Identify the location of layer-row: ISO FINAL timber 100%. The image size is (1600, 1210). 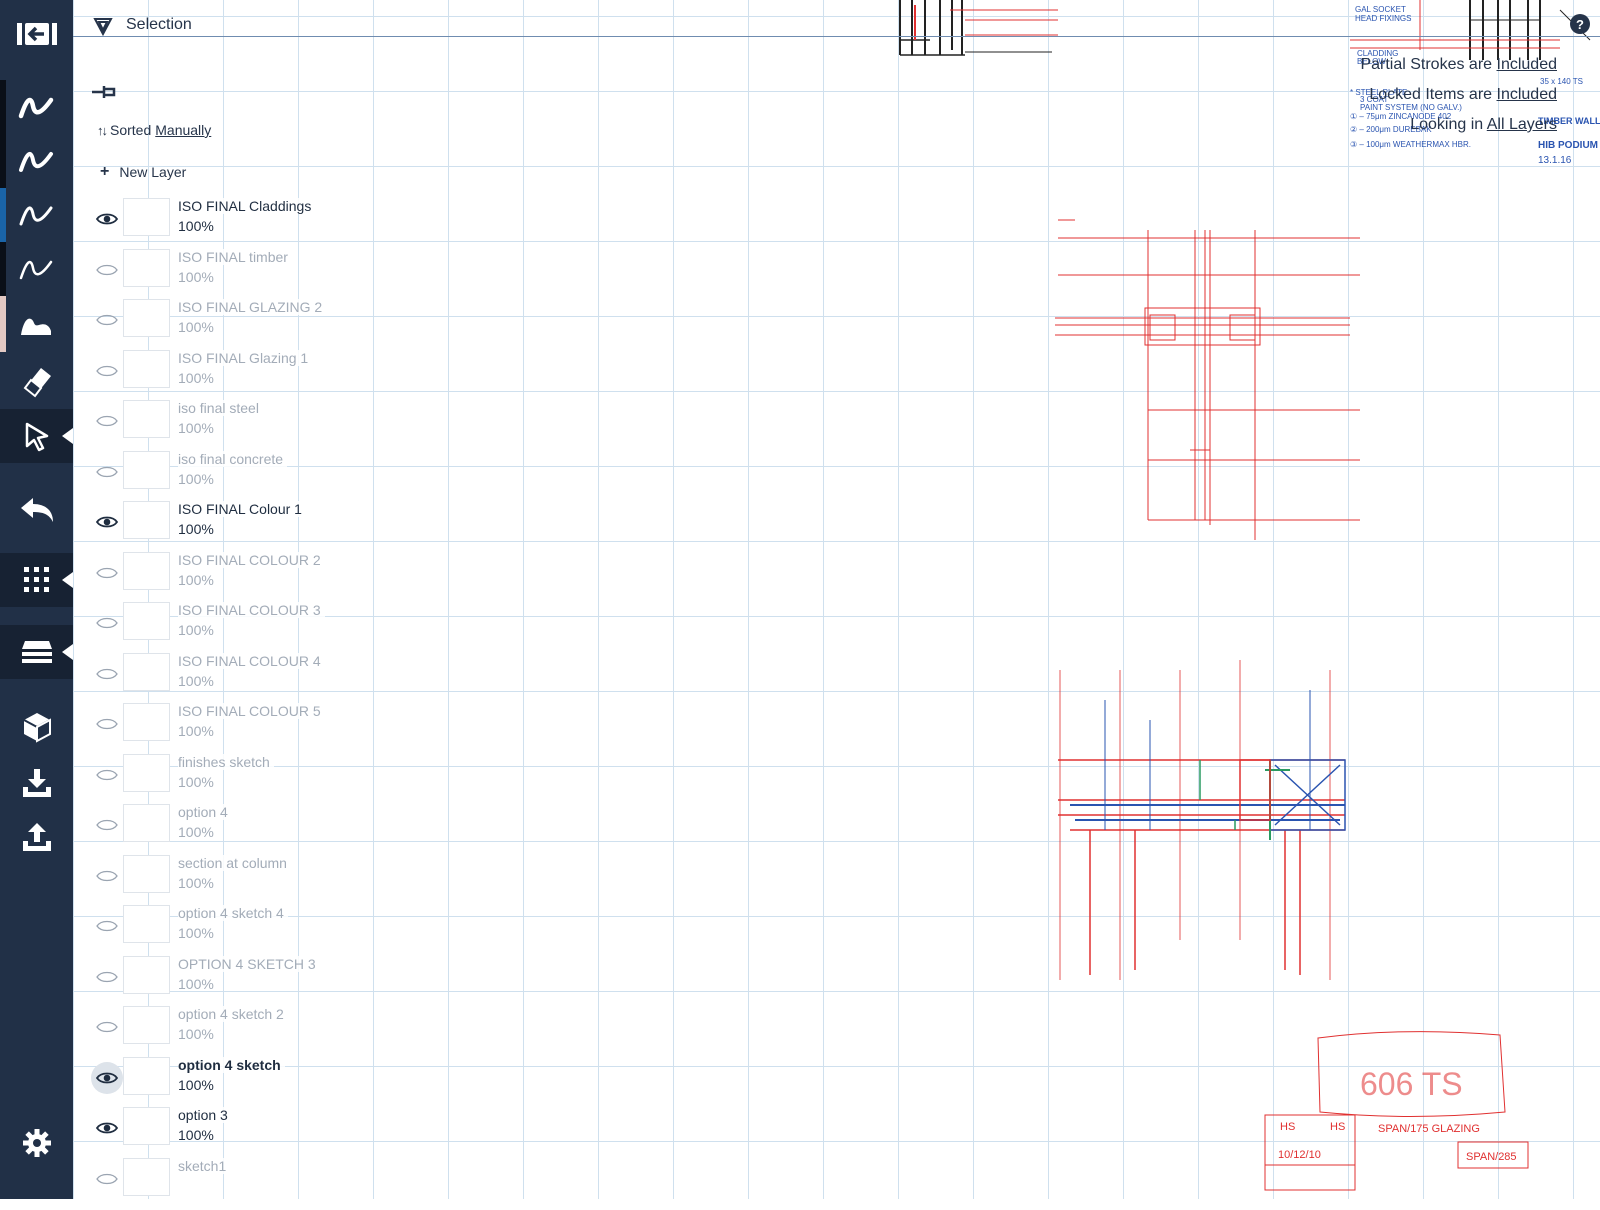
(213, 274).